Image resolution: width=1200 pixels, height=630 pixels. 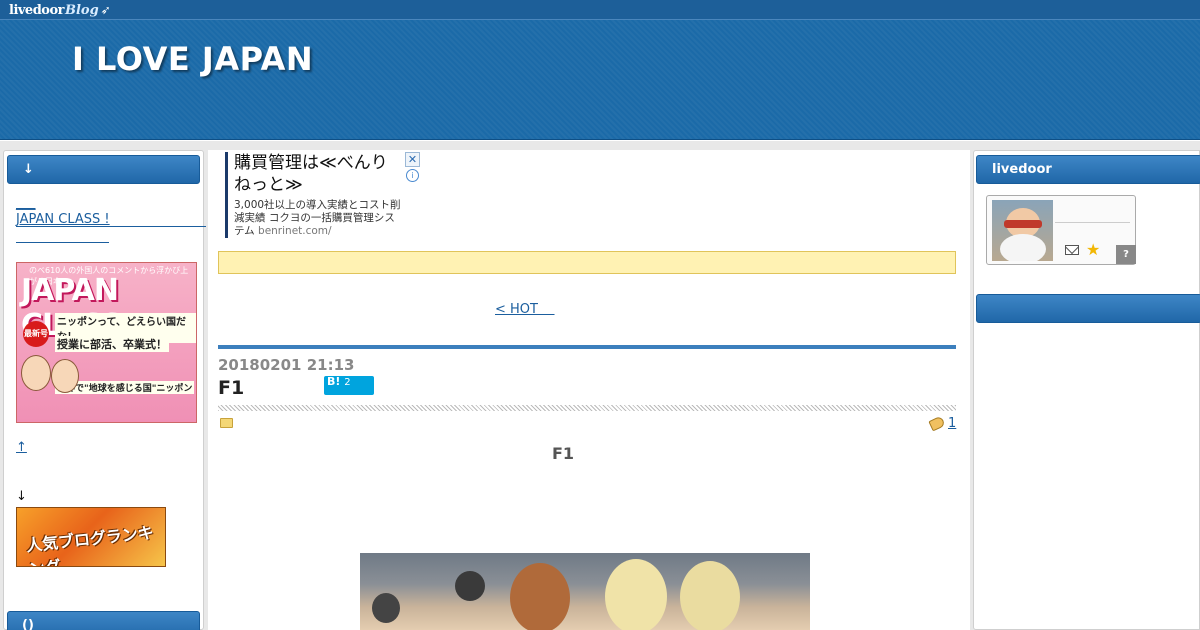 I want to click on profile-divider, so click(x=1092, y=222).